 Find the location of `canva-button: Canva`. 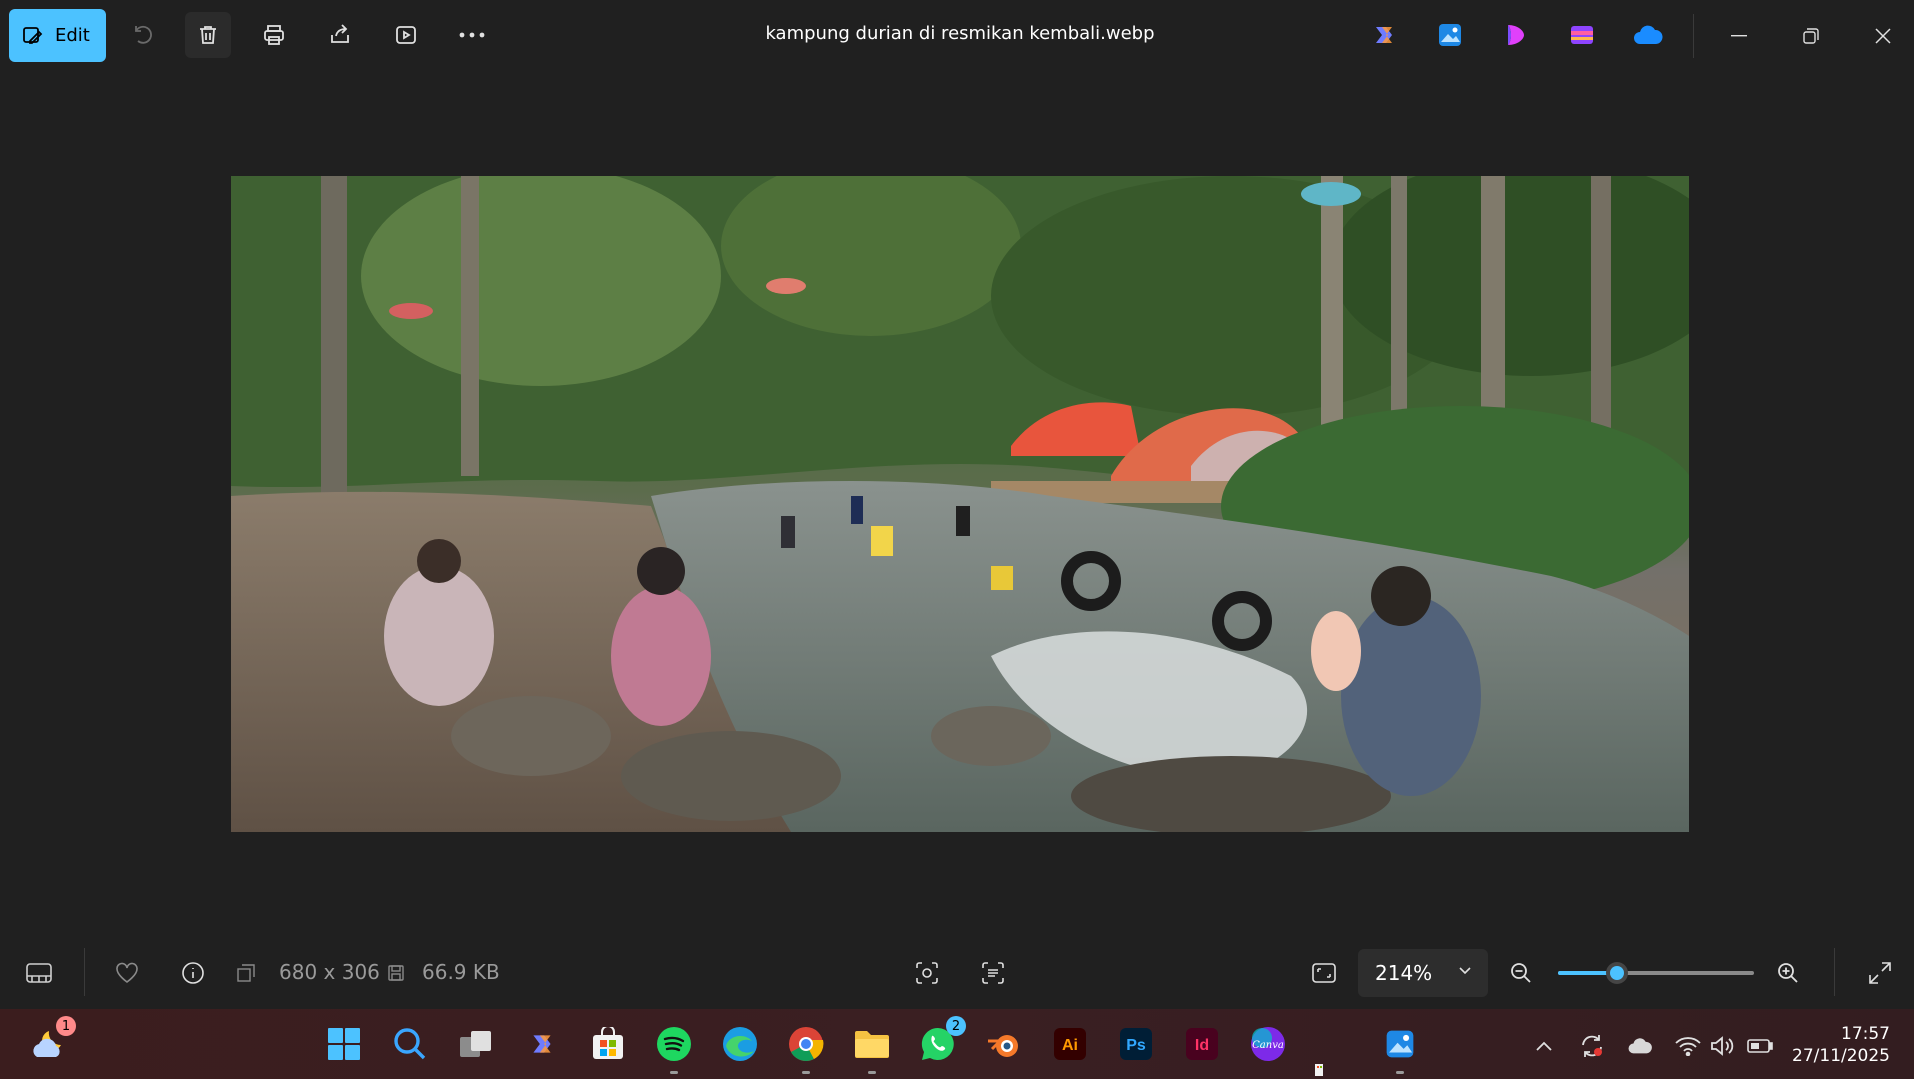

canva-button: Canva is located at coordinates (1268, 1044).